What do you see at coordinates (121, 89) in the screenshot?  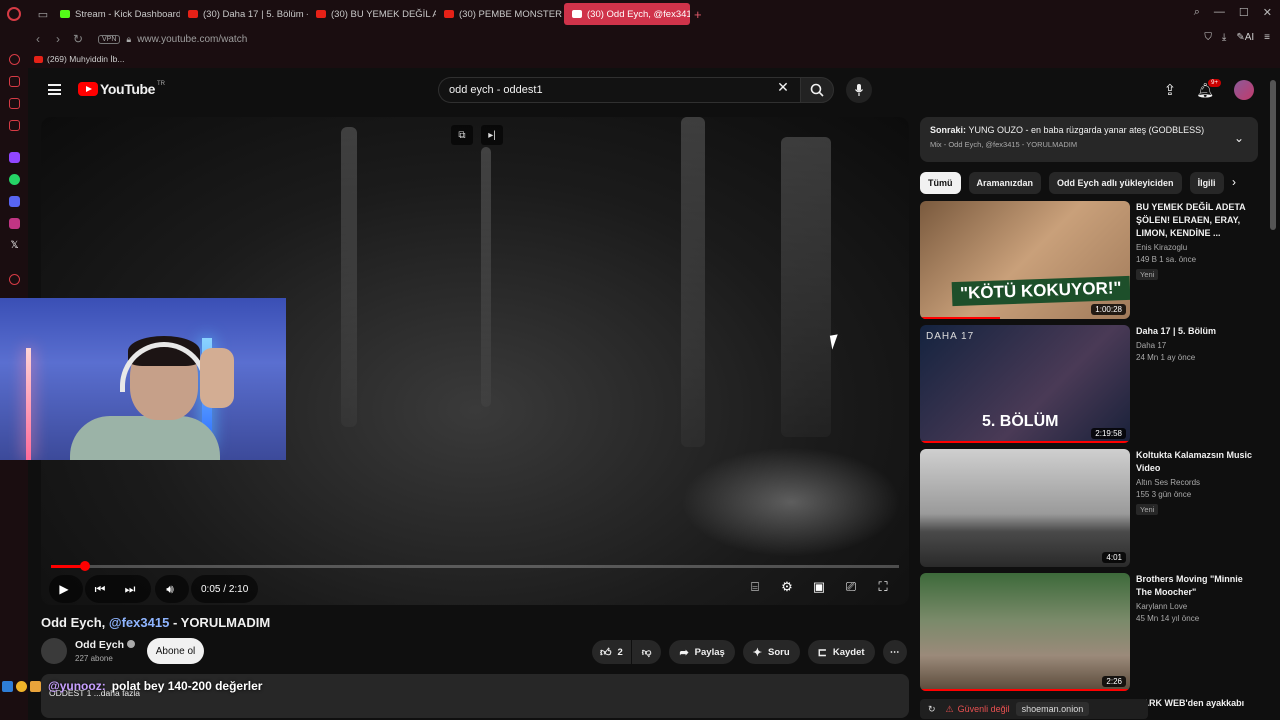 I see `youtube-logo: YouTube TR` at bounding box center [121, 89].